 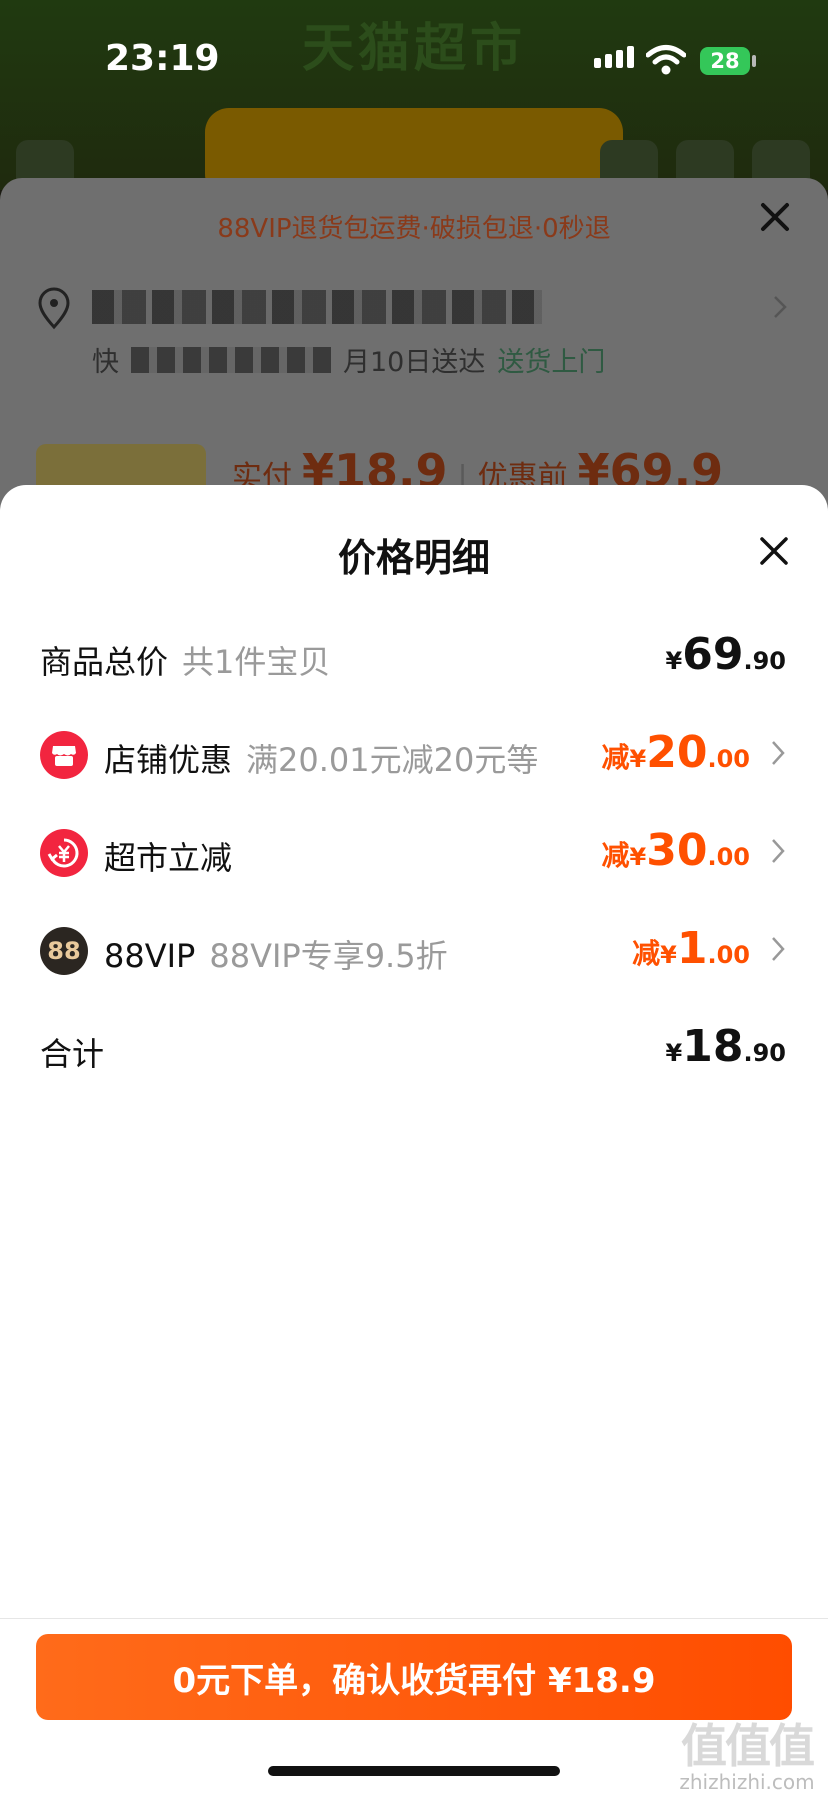 What do you see at coordinates (414, 655) in the screenshot?
I see `price-row-subtotal: 商品总价 共1件宝贝 ¥69.90` at bounding box center [414, 655].